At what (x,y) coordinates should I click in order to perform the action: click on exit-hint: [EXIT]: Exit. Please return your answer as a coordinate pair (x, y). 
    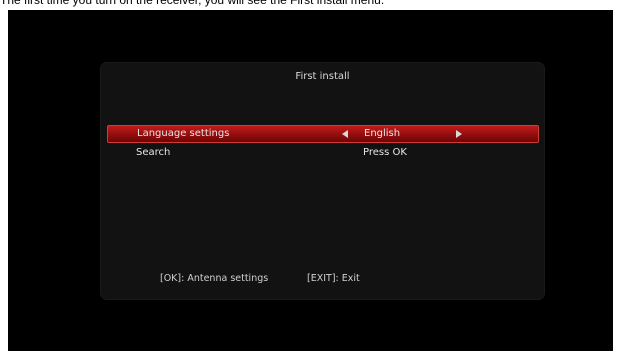
    Looking at the image, I should click on (333, 278).